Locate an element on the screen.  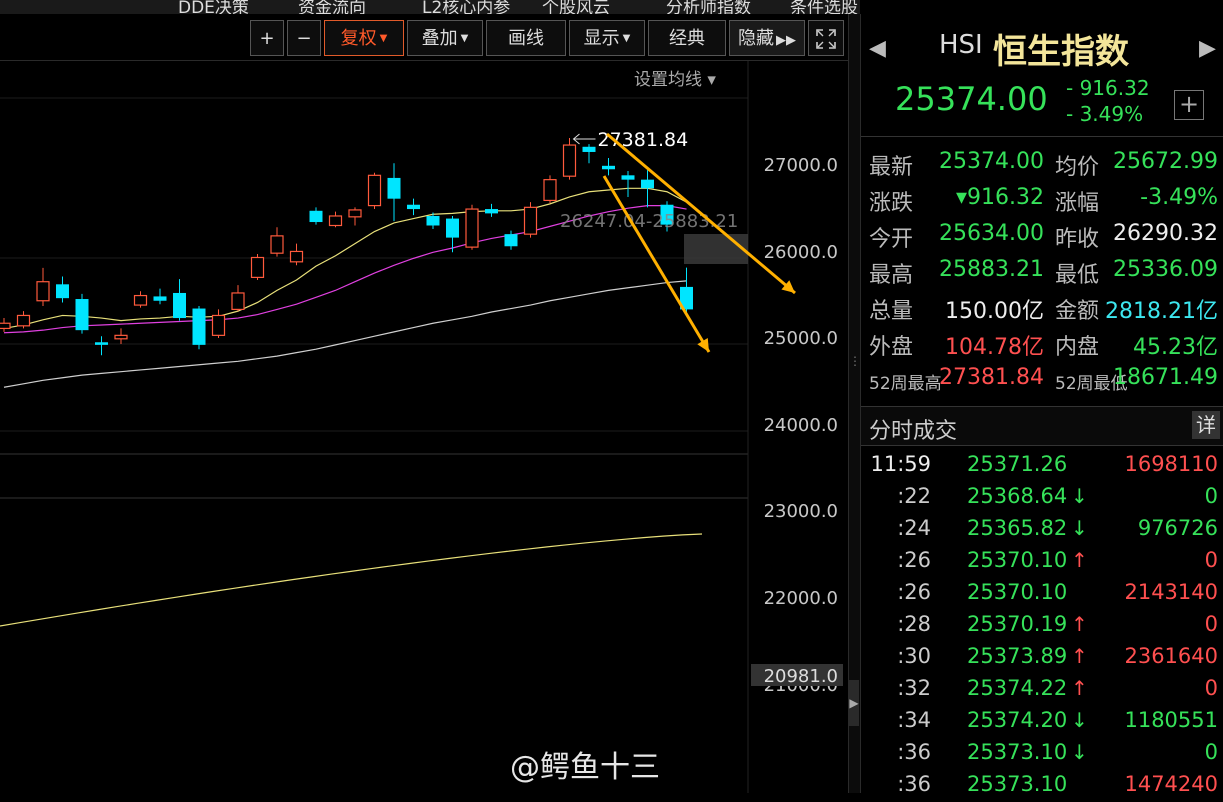
y-tick-label: 26000.0 is located at coordinates (801, 252).